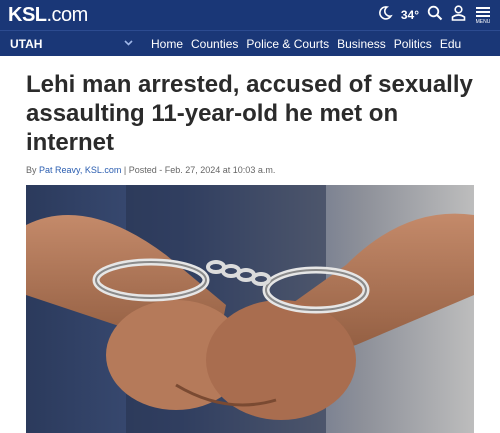 This screenshot has height=433, width=500. I want to click on search-icon, so click(435, 15).